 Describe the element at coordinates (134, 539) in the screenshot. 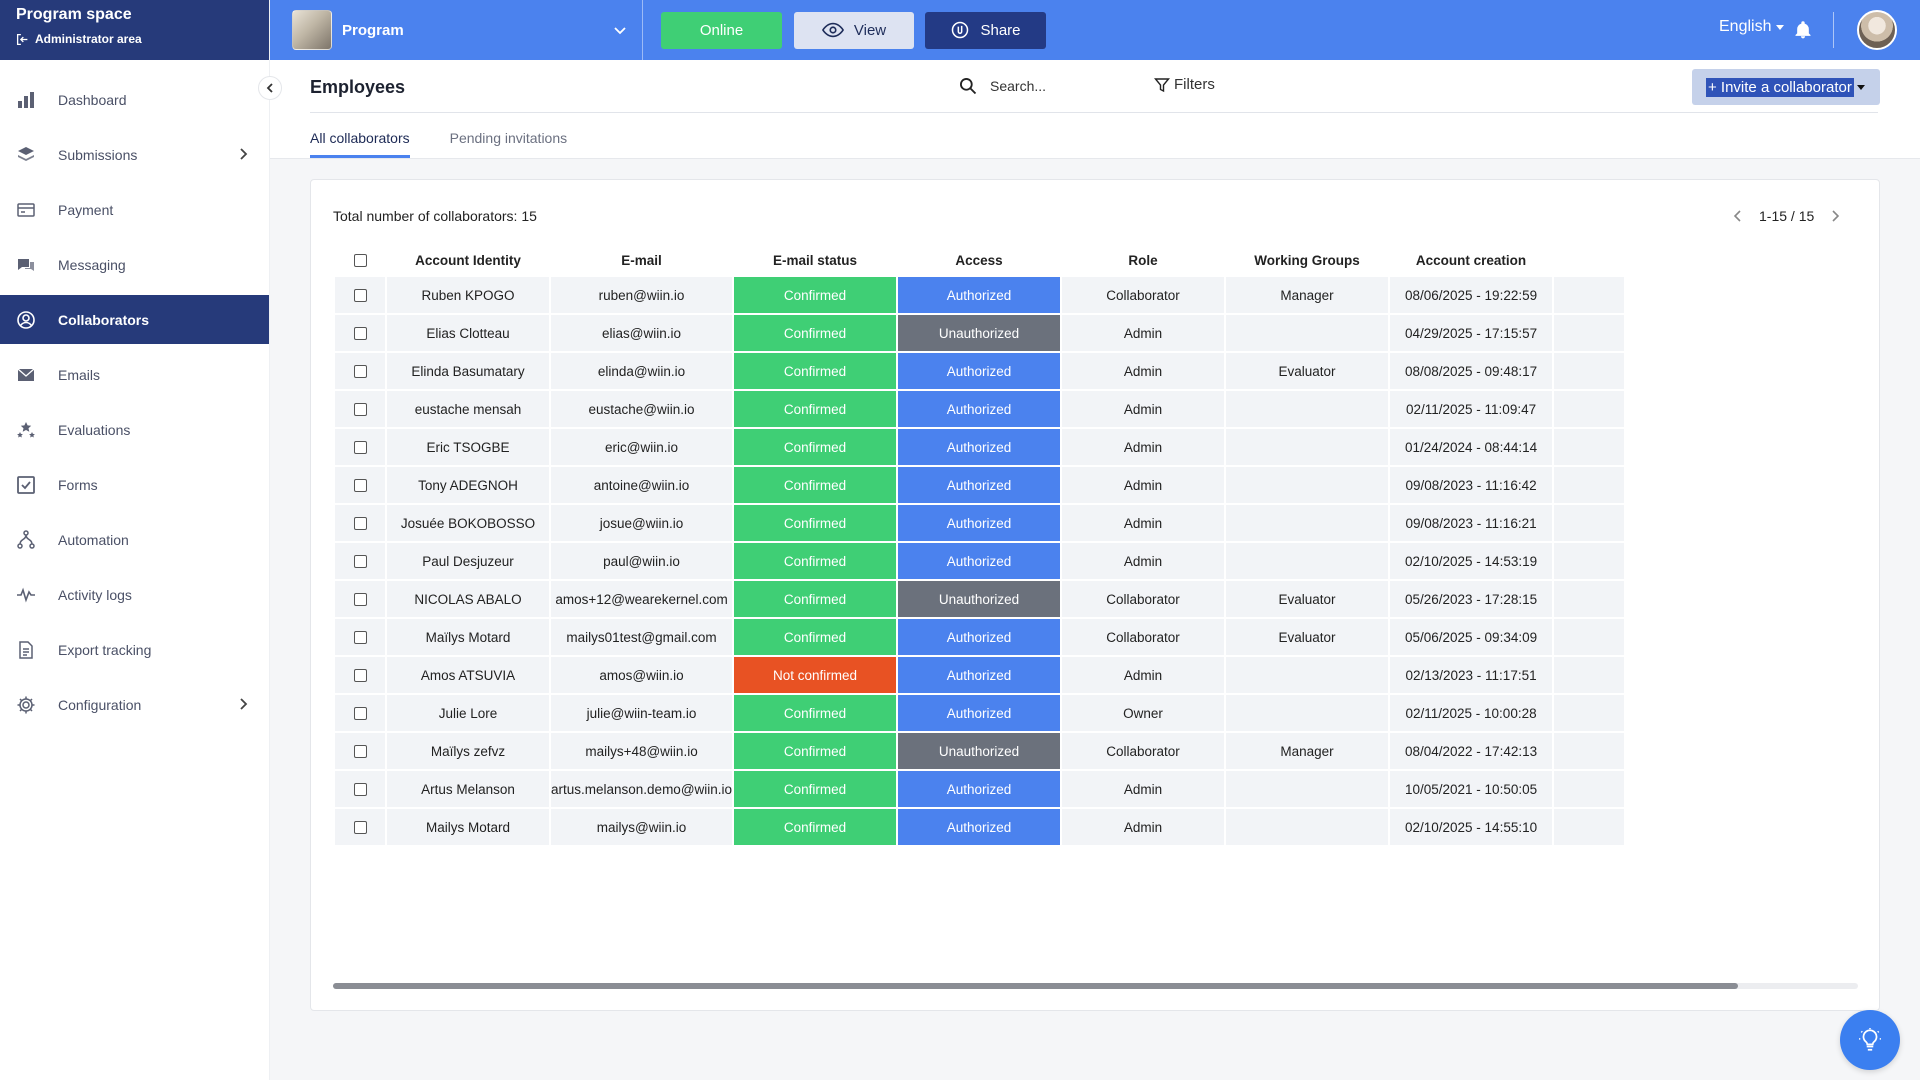

I see `sidebar-item-automation: Automation` at that location.